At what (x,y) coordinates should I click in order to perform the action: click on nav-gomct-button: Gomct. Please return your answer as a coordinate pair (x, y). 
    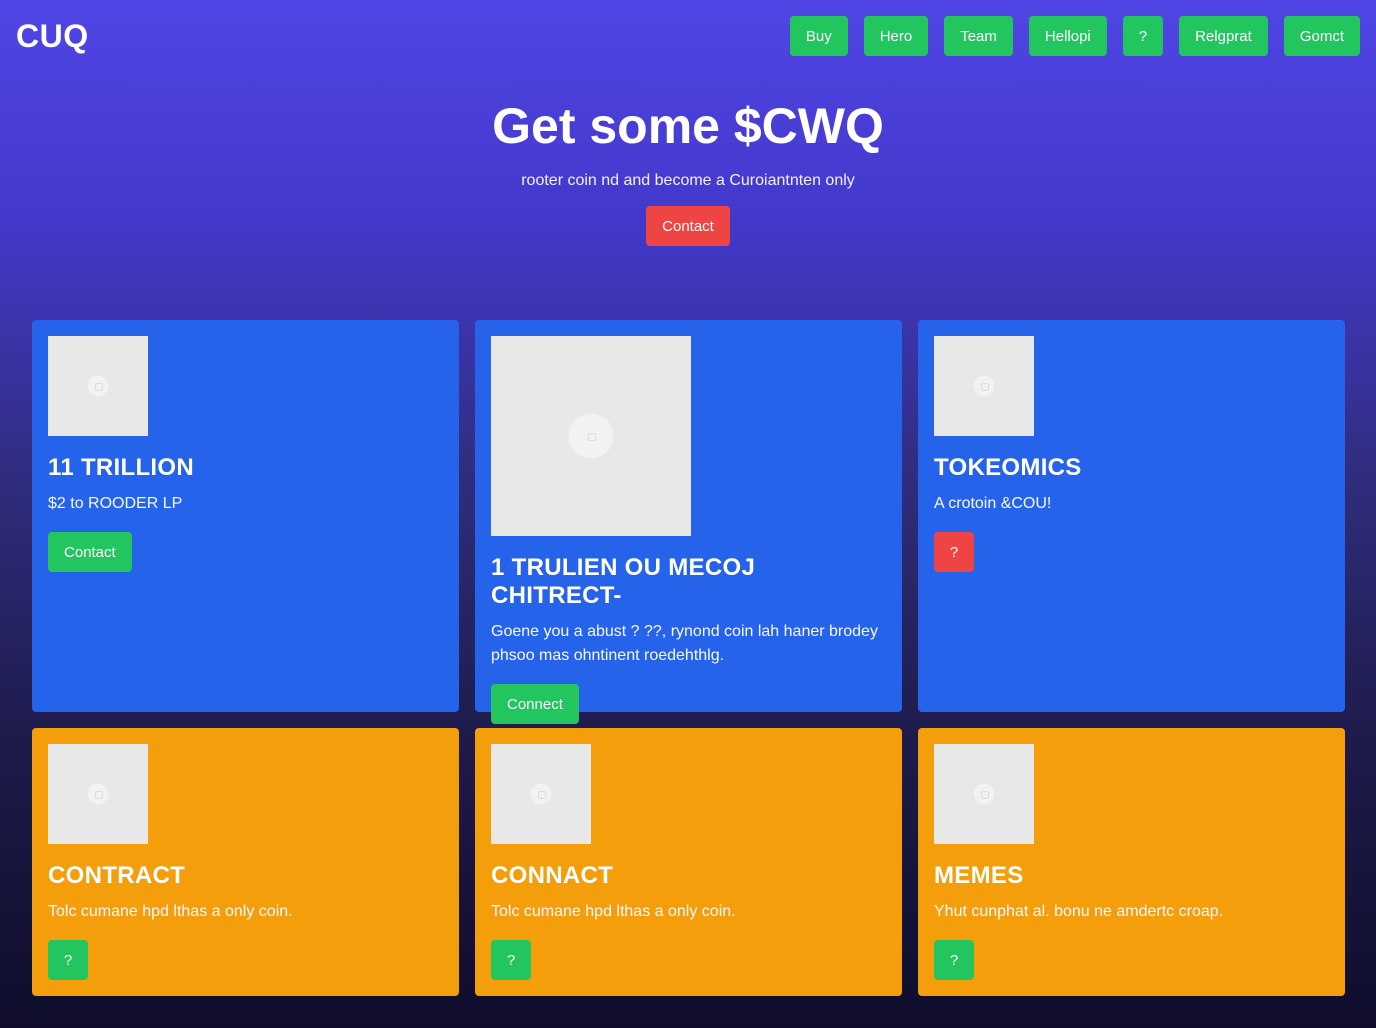
    Looking at the image, I should click on (1321, 36).